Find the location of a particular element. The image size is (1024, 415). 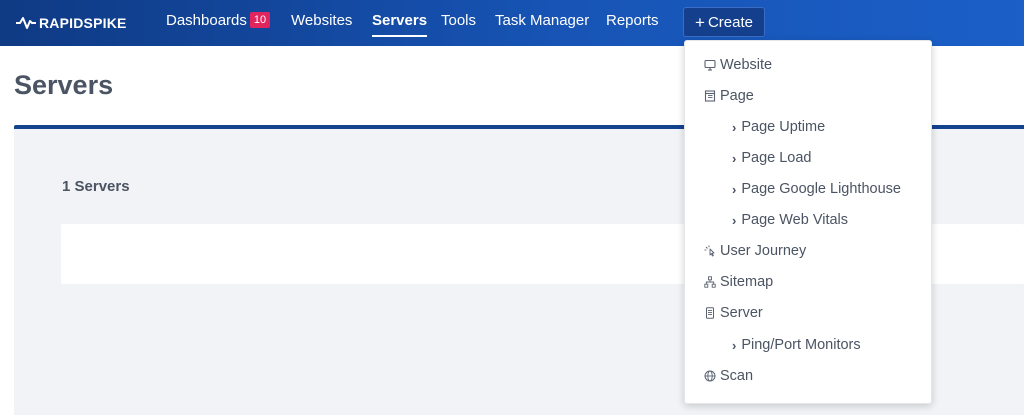

menu-item-page-load: › Page Load is located at coordinates (772, 158).